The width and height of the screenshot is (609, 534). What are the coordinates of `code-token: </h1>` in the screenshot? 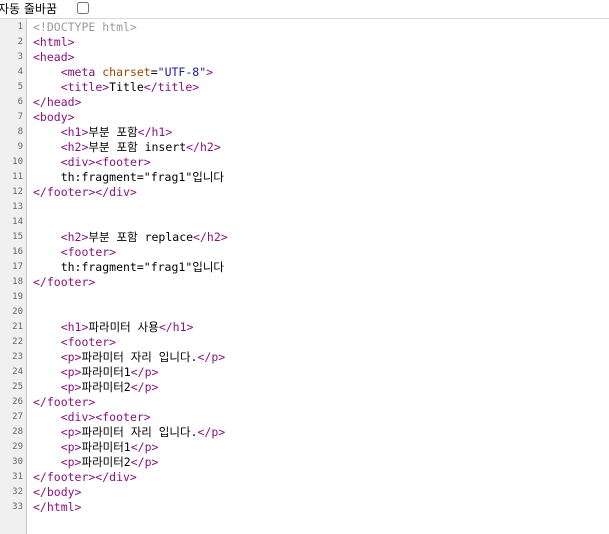 It's located at (155, 132).